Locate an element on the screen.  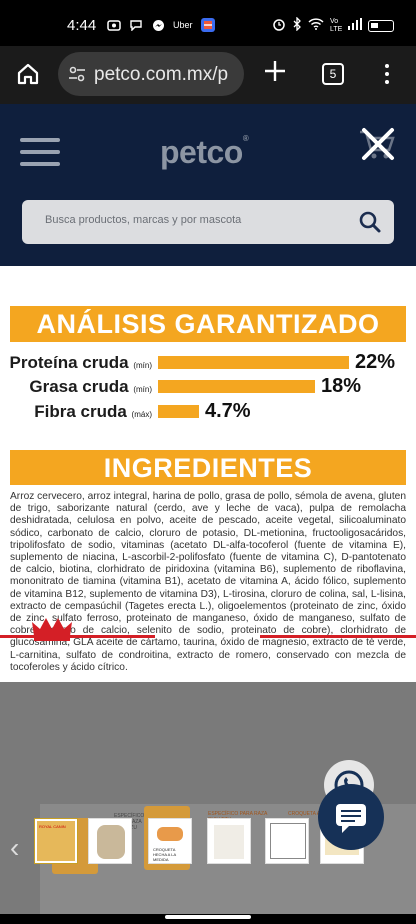
battery-icon is located at coordinates (381, 25).